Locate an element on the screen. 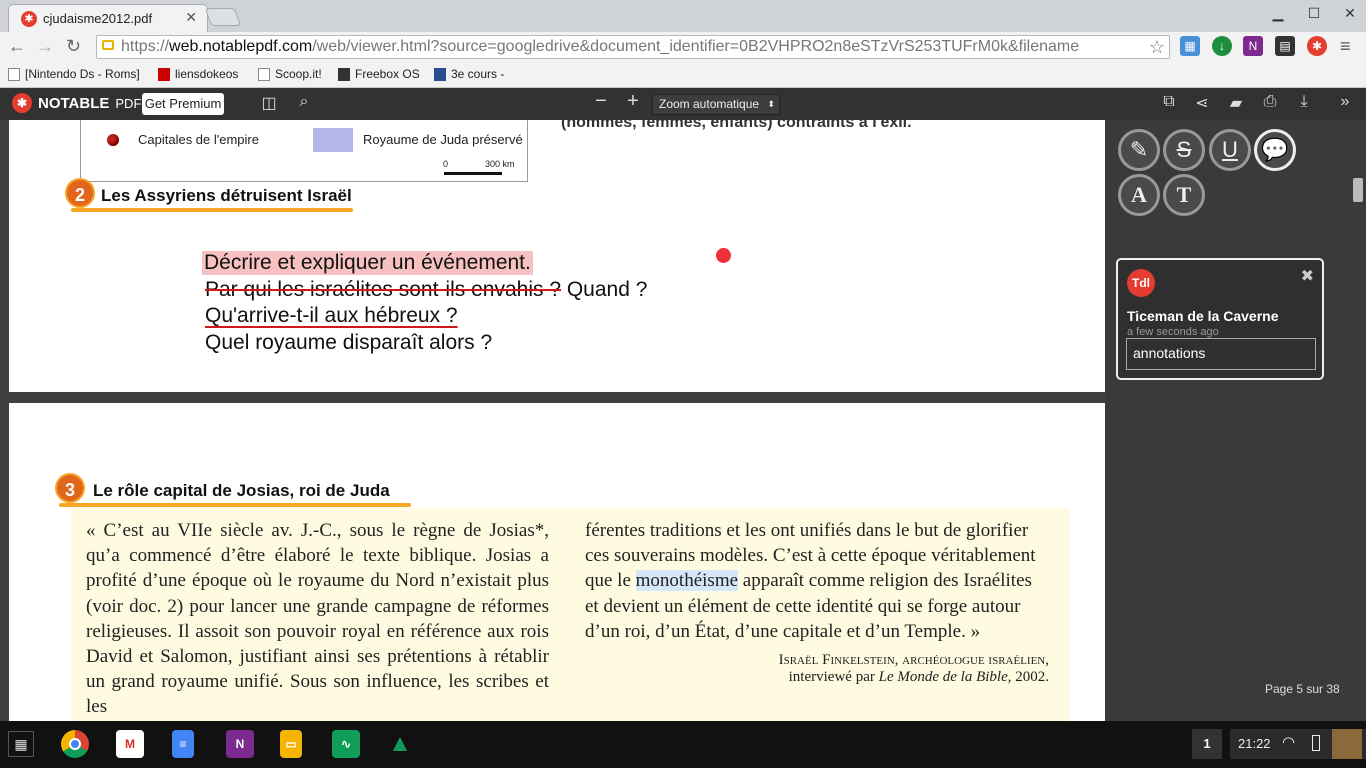 The image size is (1366, 768). bookmark-item: 3e cours - is located at coordinates (469, 74).